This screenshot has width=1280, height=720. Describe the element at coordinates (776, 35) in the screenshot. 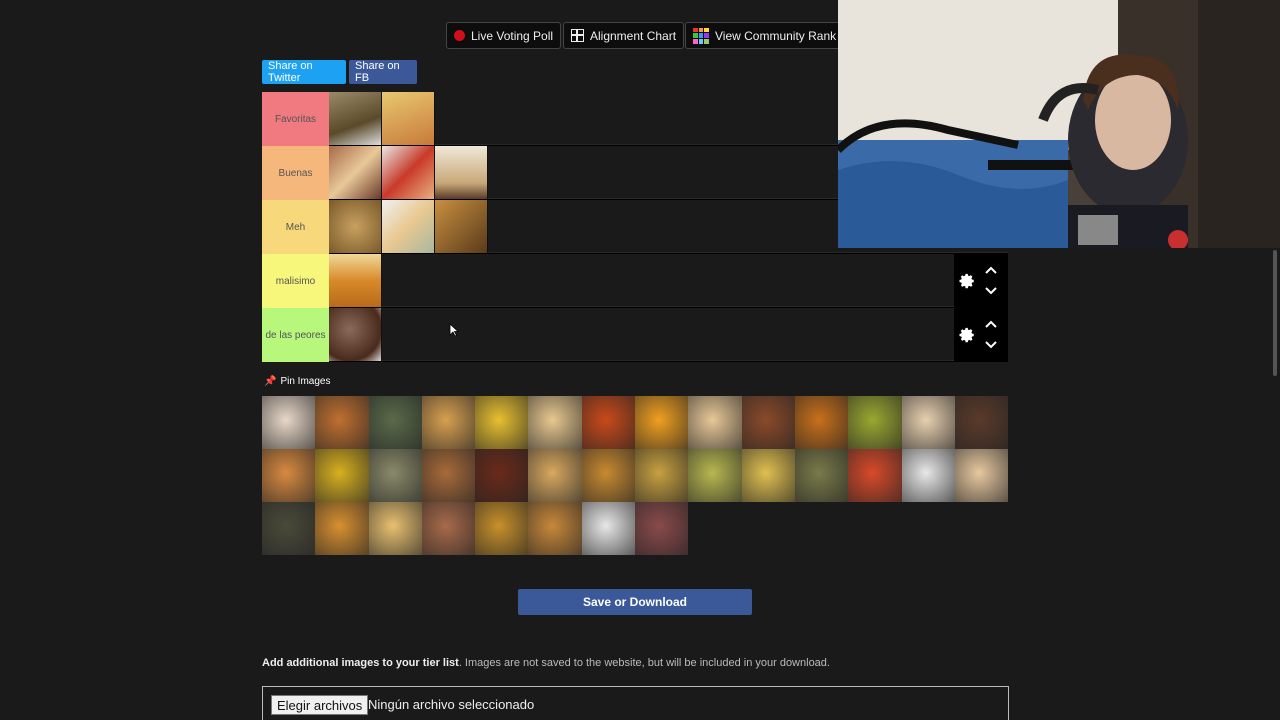

I see `community-label: View Community Rank` at that location.